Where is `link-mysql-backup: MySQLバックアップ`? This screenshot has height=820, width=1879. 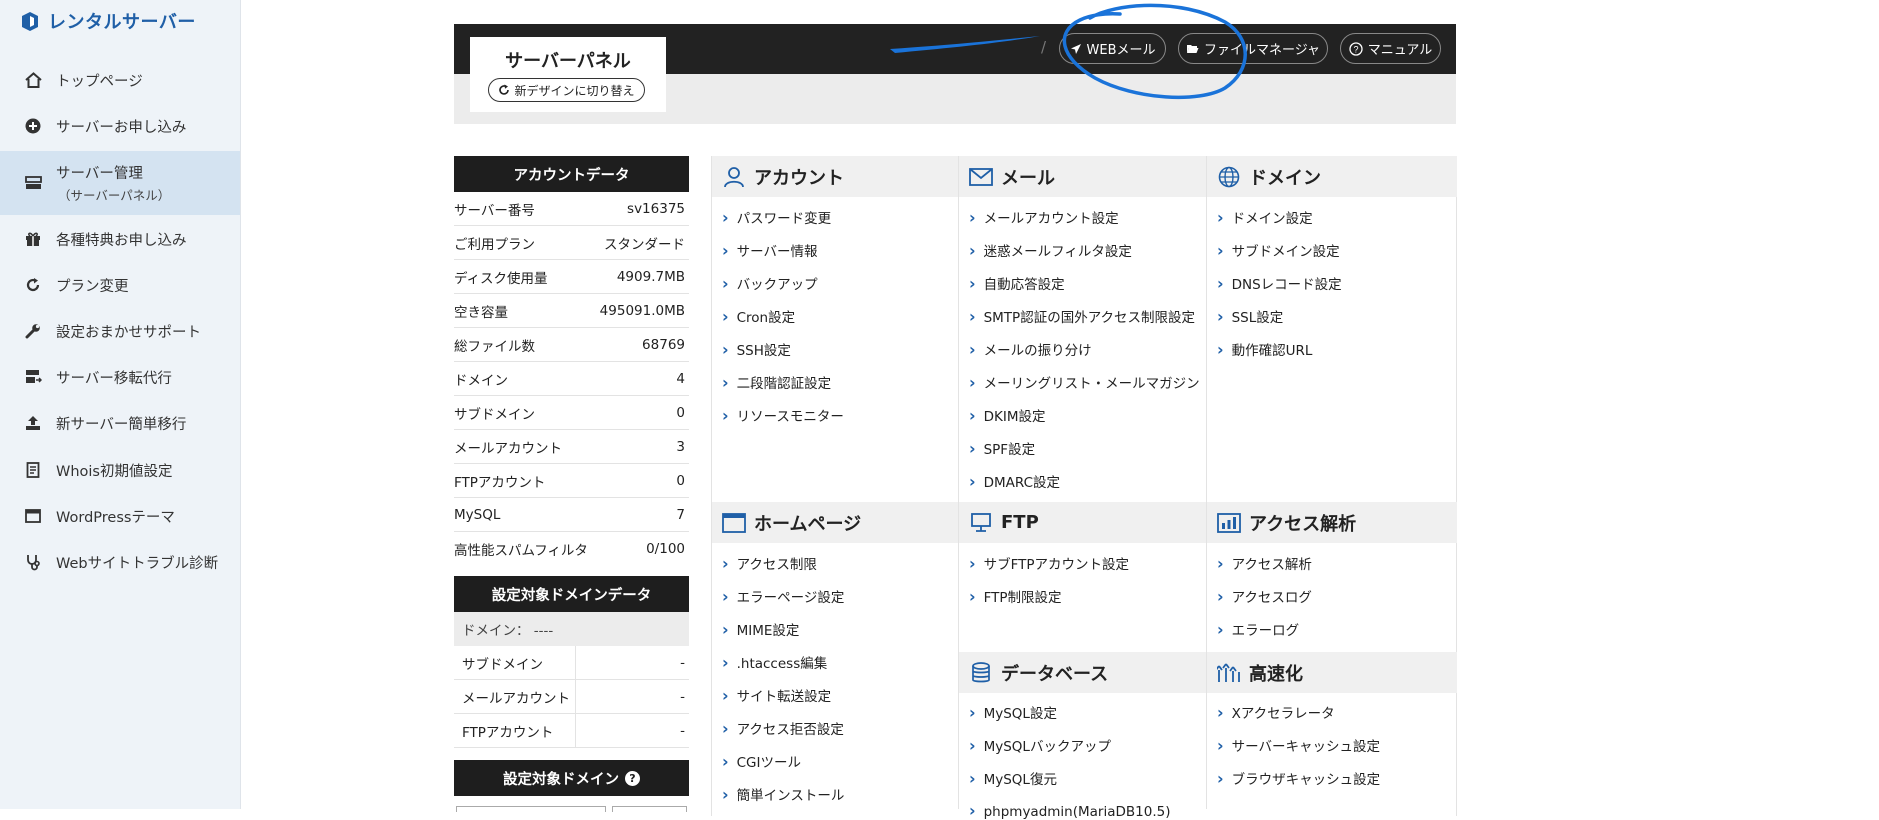
link-mysql-backup: MySQLバックアップ is located at coordinates (1040, 745).